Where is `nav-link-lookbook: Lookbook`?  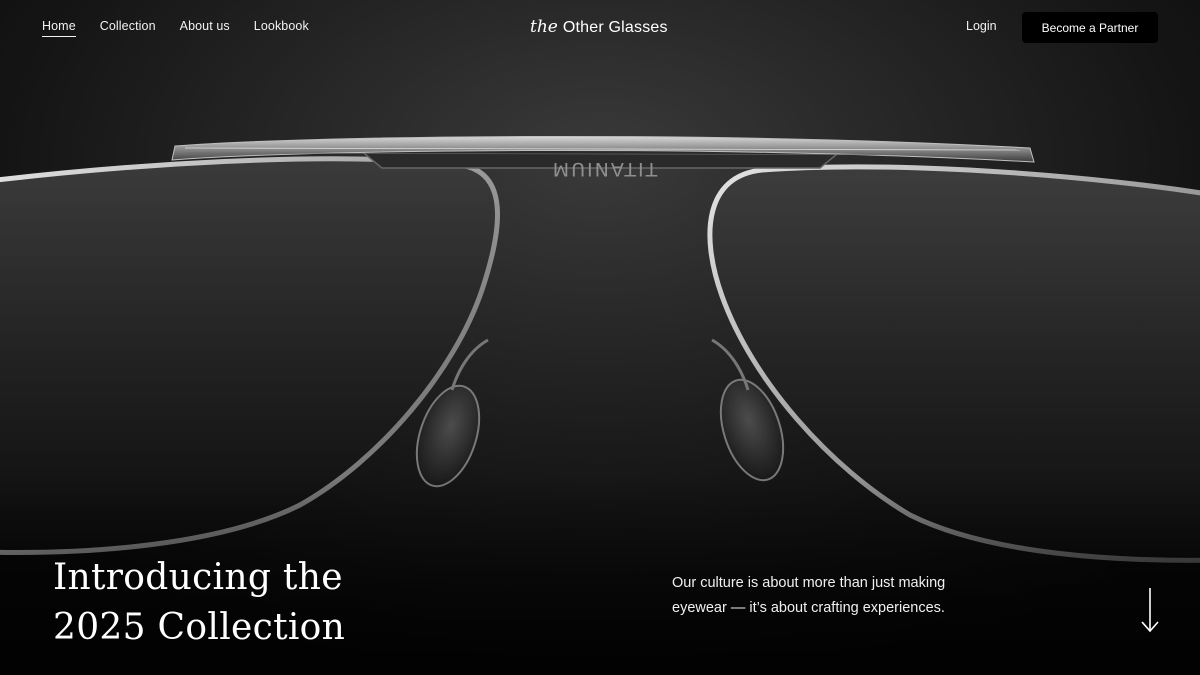 nav-link-lookbook: Lookbook is located at coordinates (281, 28).